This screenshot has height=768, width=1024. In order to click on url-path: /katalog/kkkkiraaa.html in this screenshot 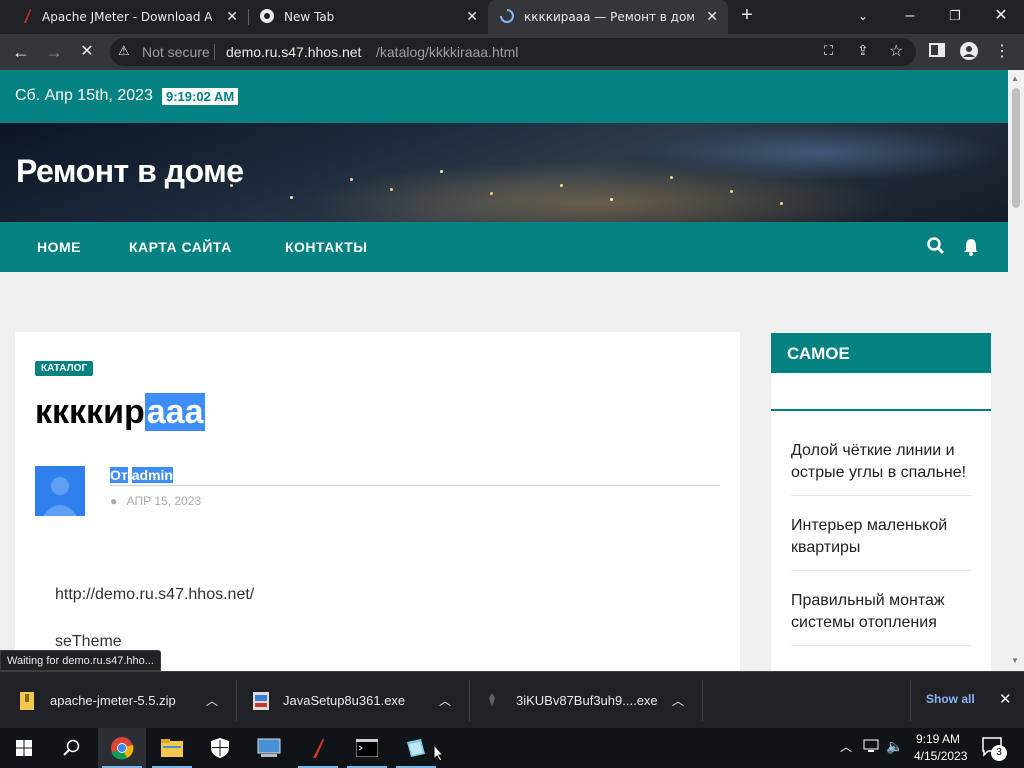, I will do `click(447, 52)`.